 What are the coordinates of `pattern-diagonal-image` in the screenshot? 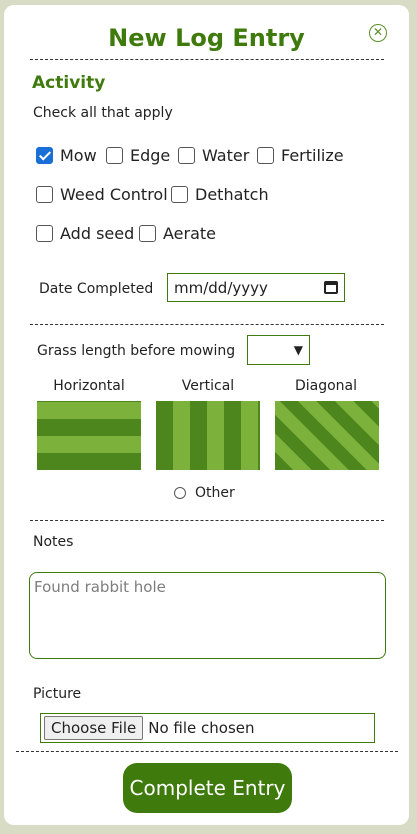 It's located at (327, 435).